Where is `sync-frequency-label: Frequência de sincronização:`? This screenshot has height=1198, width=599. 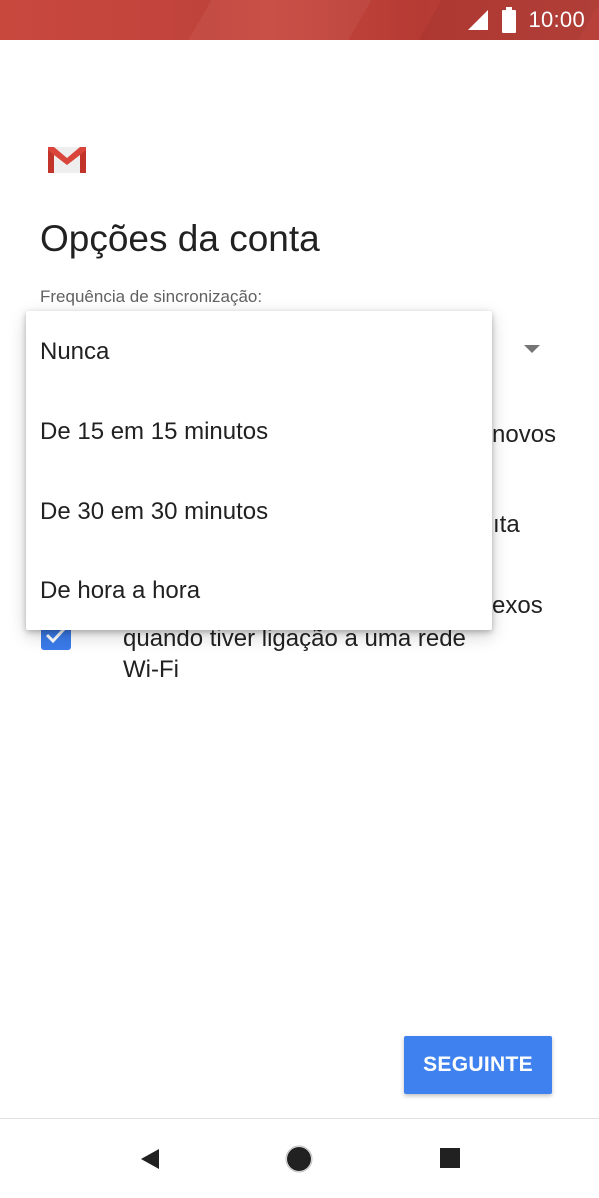
sync-frequency-label: Frequência de sincronização: is located at coordinates (151, 296).